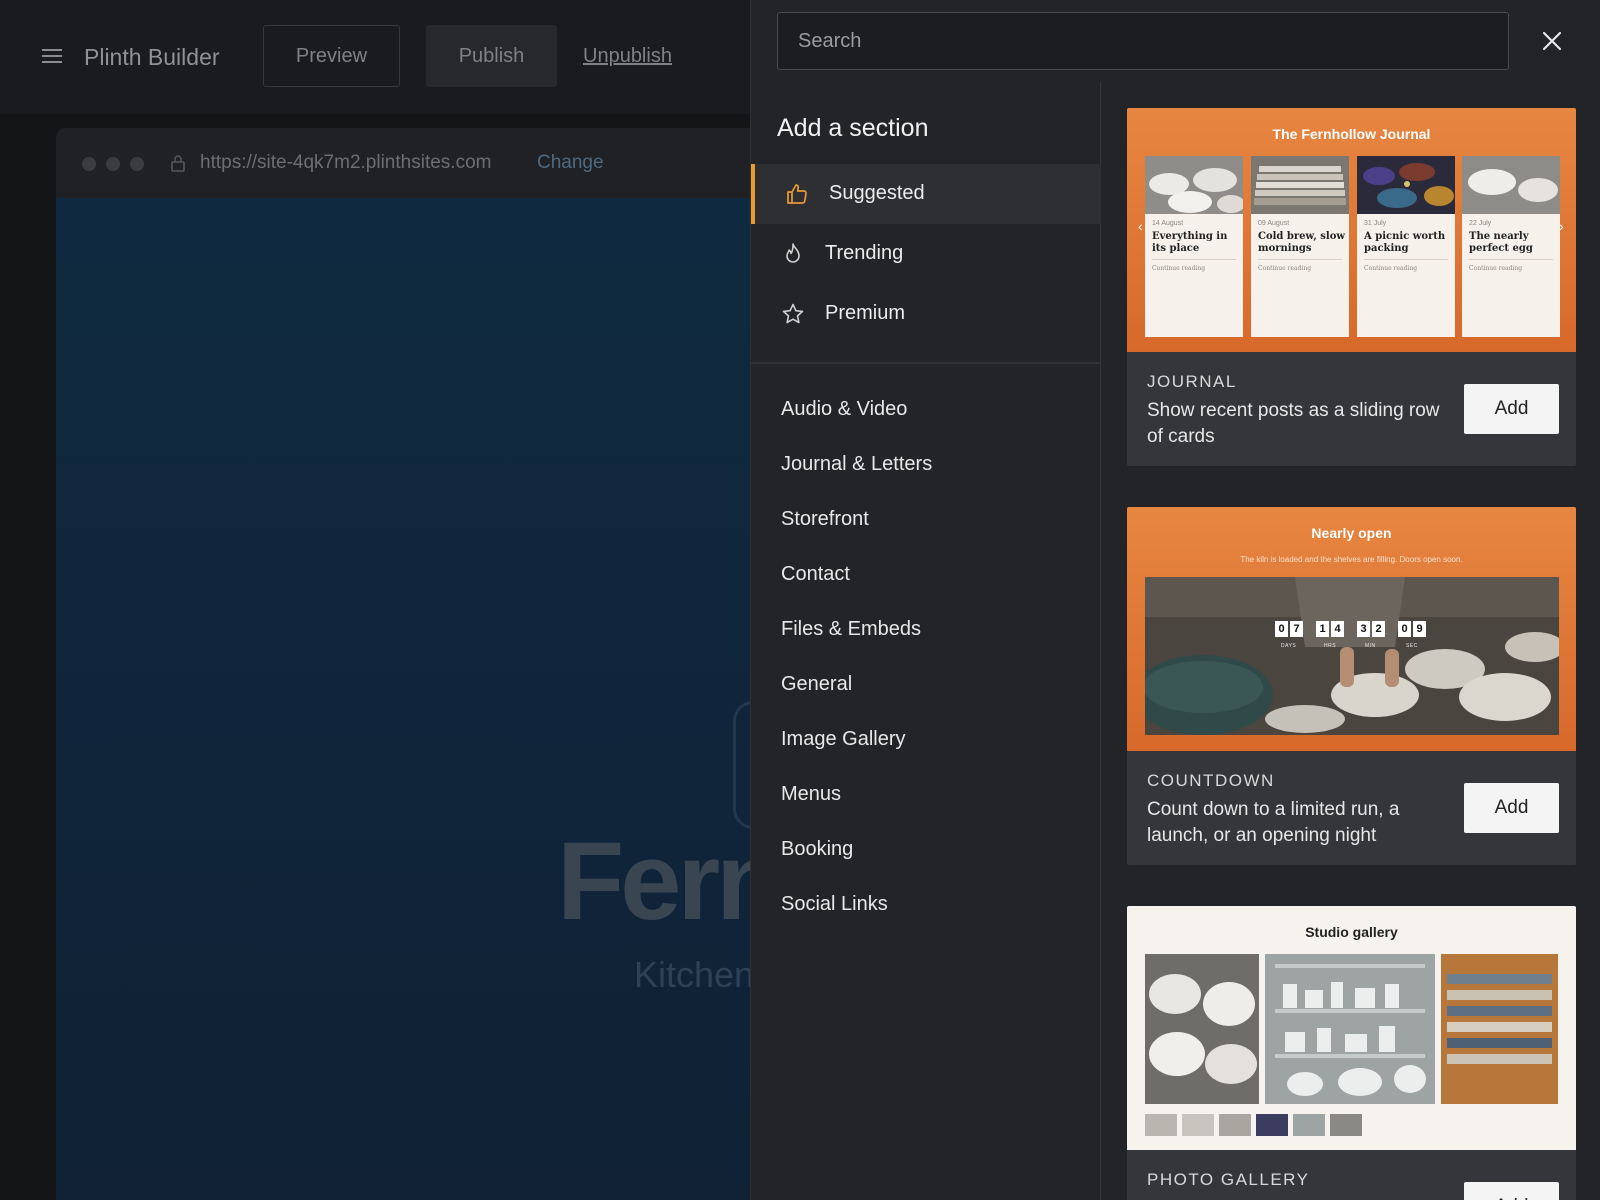  What do you see at coordinates (1511, 808) in the screenshot?
I see `add-countdown-button: Add` at bounding box center [1511, 808].